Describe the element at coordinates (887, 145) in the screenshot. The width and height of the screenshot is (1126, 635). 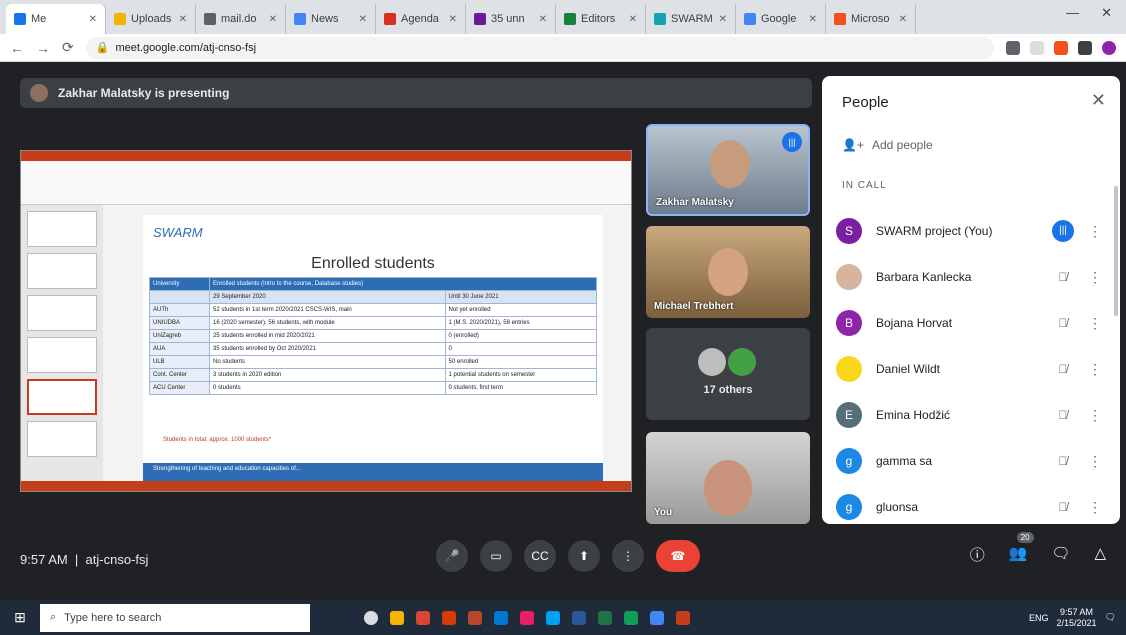
I see `add-people-button: 👤+ Add people` at that location.